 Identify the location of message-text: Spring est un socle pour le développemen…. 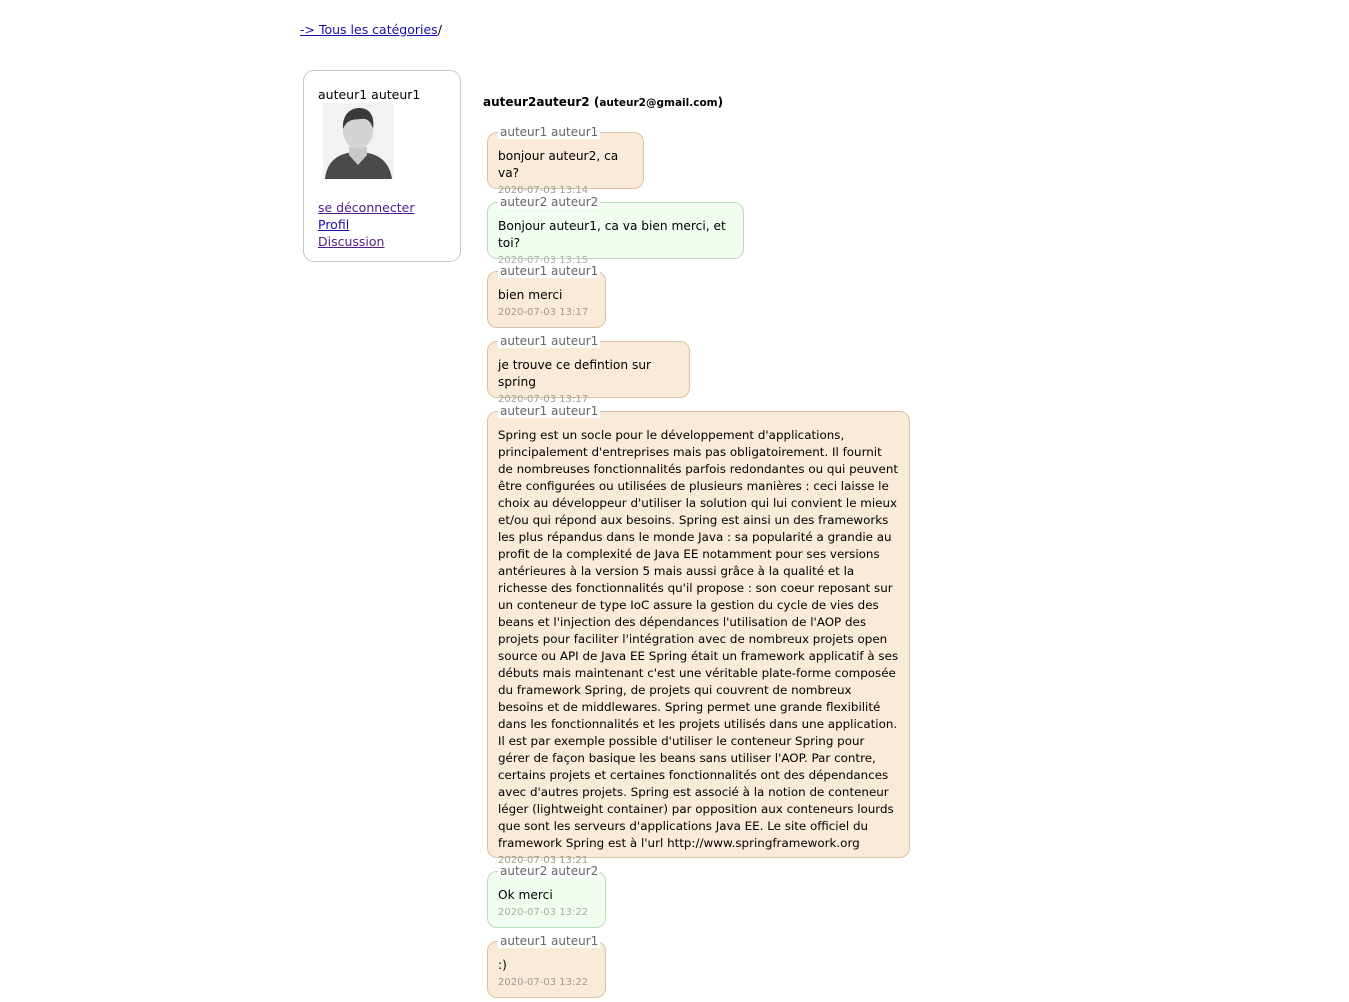
(698, 639).